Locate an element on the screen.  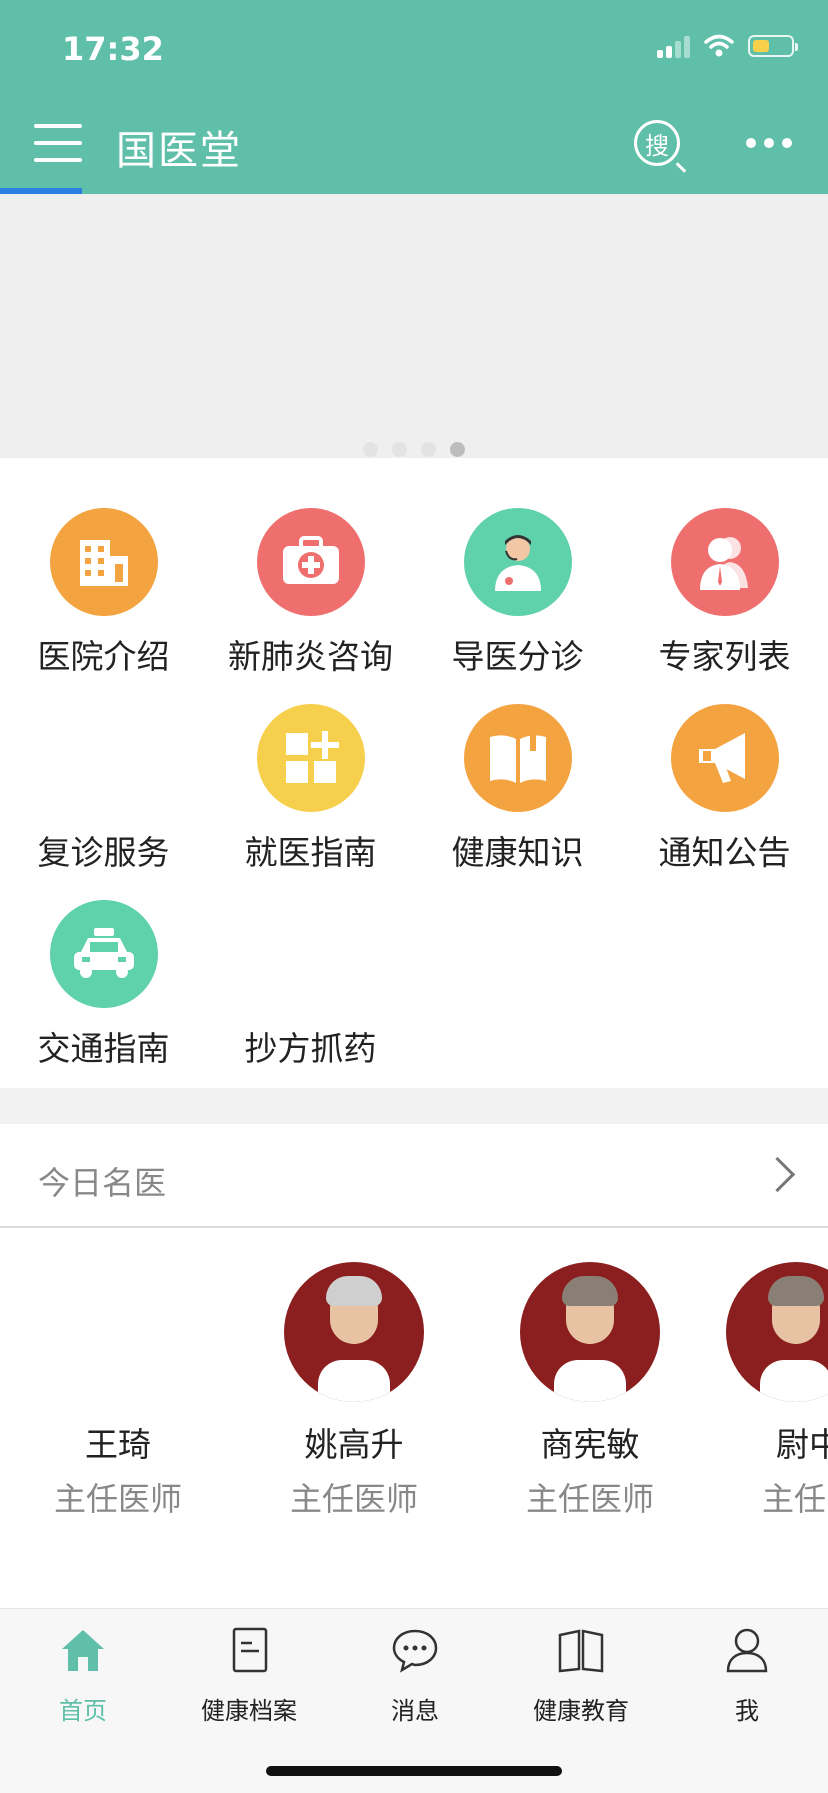
grid-item-expert-list: 专家列表 is located at coordinates (724, 593).